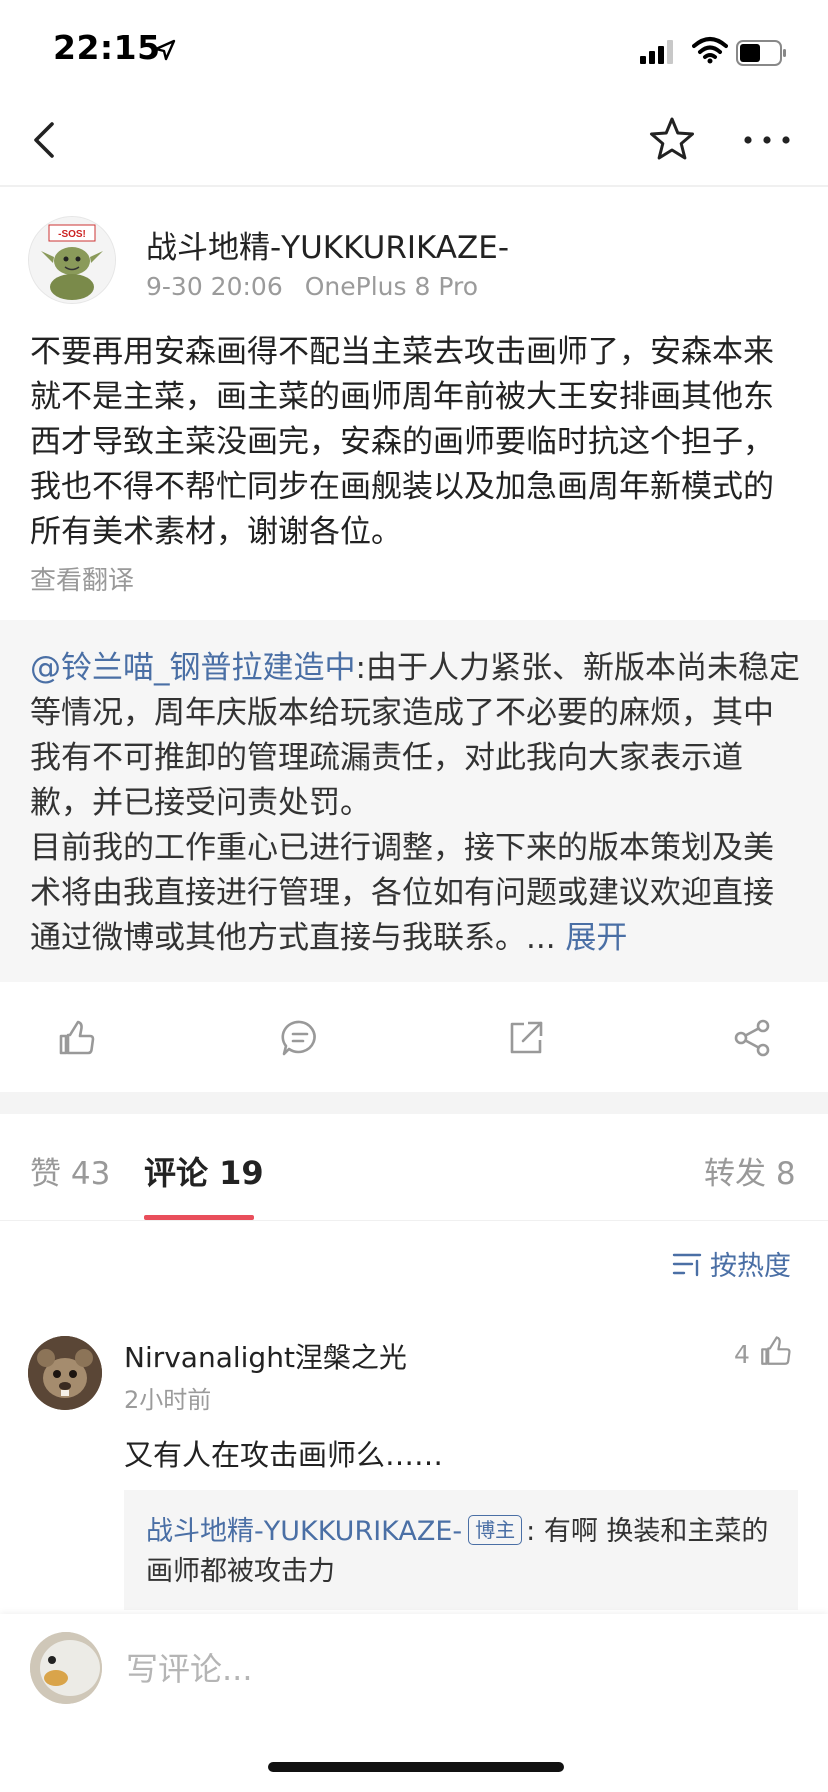 The width and height of the screenshot is (828, 1792). I want to click on commenter-name: Nirvanalight涅槃之光, so click(265, 1356).